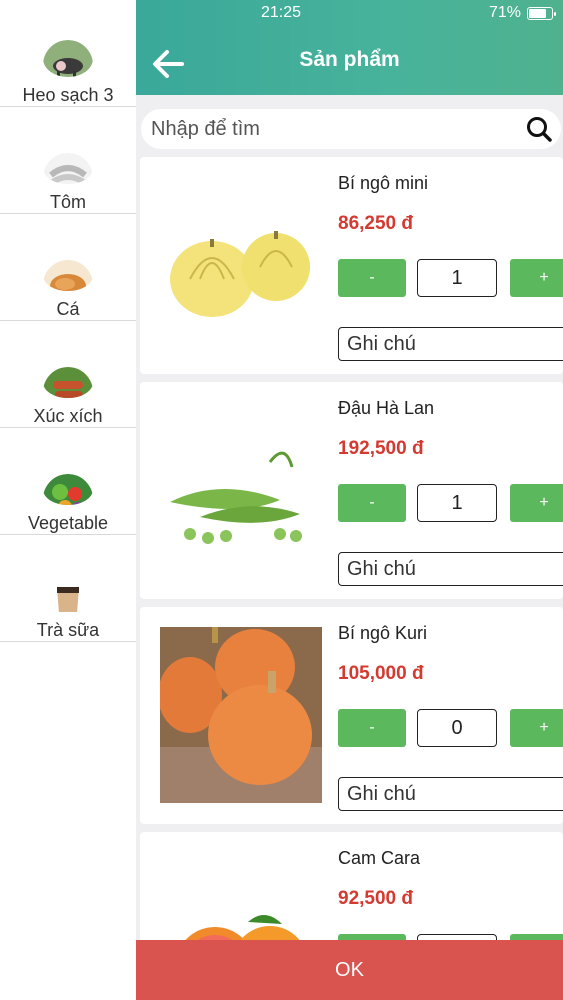 The height and width of the screenshot is (1000, 563). Describe the element at coordinates (351, 886) in the screenshot. I see `product-card: Cam Cara 92,500 đ - +` at that location.